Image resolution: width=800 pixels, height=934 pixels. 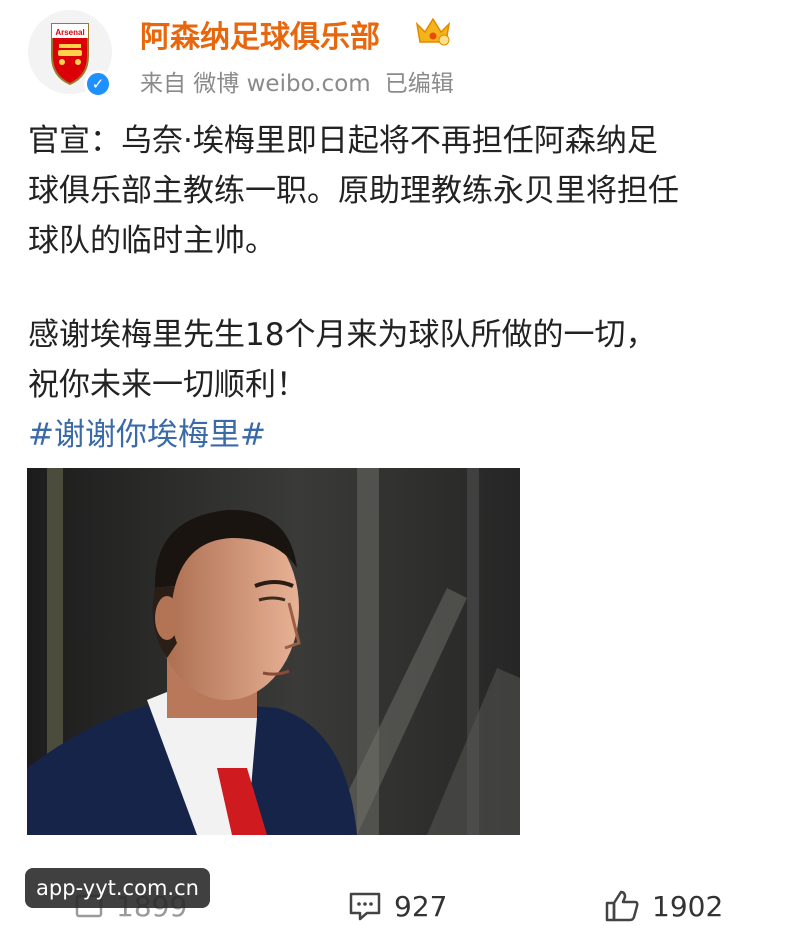 What do you see at coordinates (343, 141) in the screenshot?
I see `post-text-line: 官宣：乌奈·埃梅里即日起将不再担任阿森纳足` at bounding box center [343, 141].